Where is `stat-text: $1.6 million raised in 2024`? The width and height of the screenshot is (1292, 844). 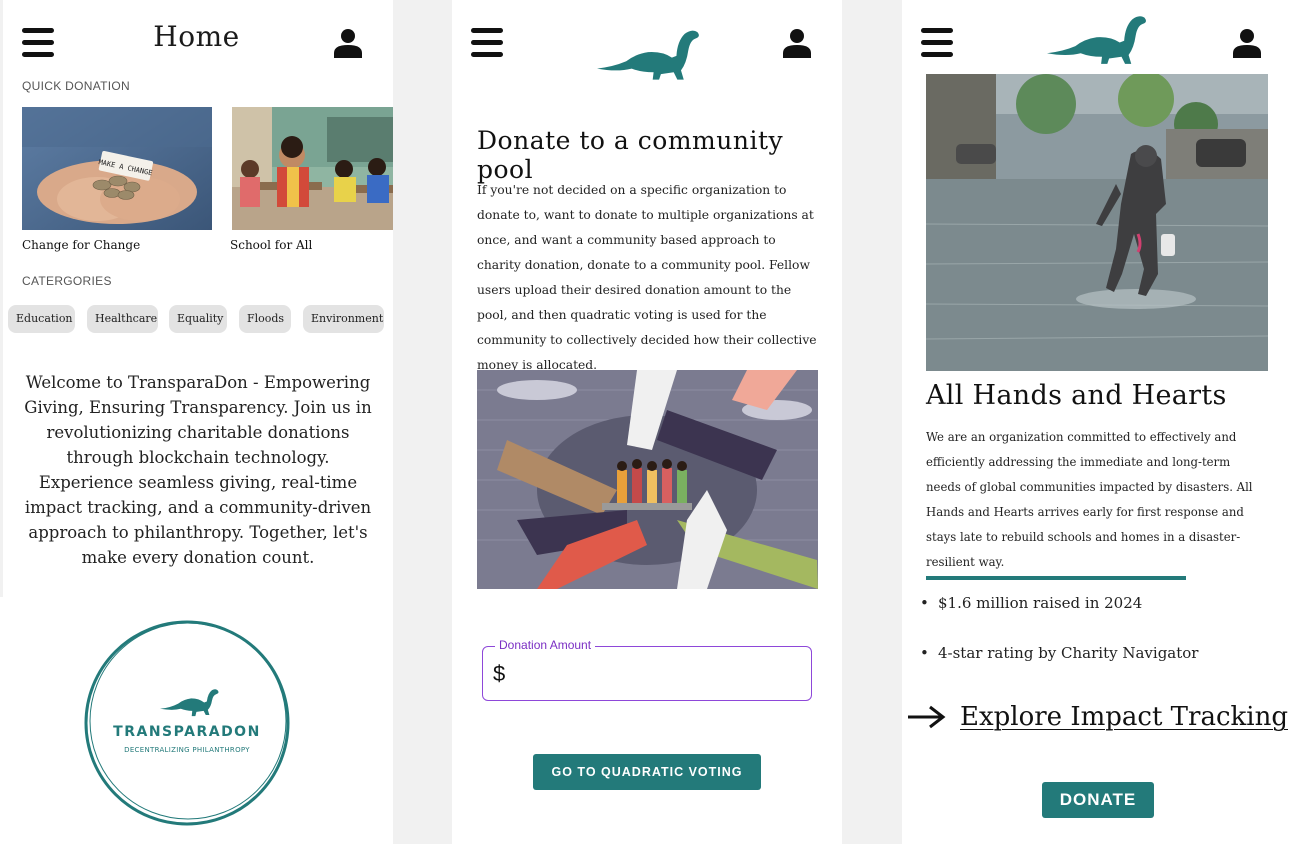 stat-text: $1.6 million raised in 2024 is located at coordinates (1040, 603).